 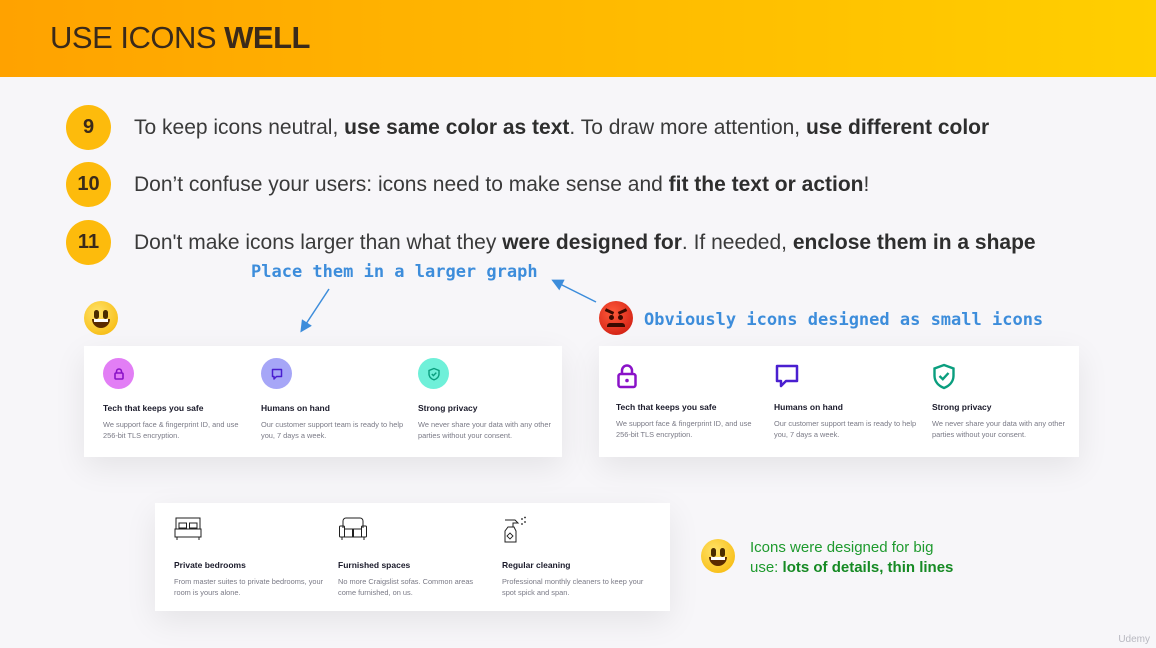 What do you see at coordinates (413, 530) in the screenshot?
I see `sofa-icon` at bounding box center [413, 530].